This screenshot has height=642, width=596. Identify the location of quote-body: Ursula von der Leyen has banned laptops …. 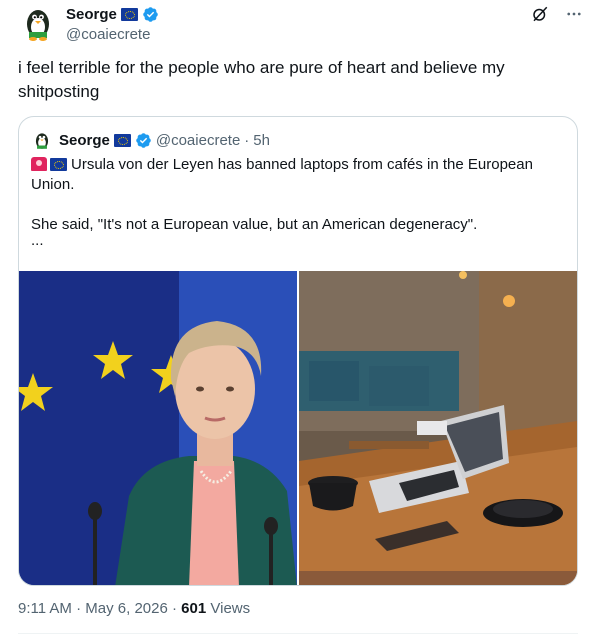
(299, 202).